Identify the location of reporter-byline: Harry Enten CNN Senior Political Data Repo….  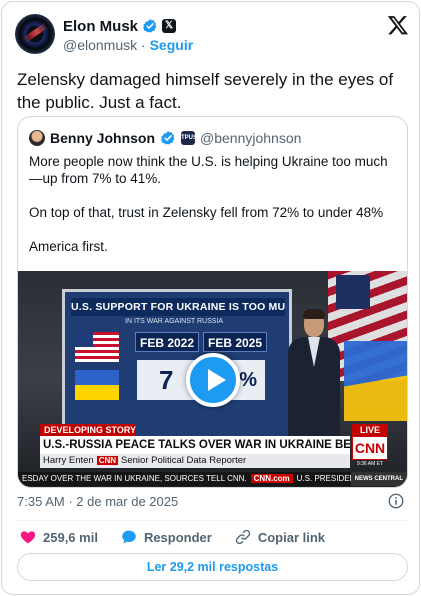
(195, 461).